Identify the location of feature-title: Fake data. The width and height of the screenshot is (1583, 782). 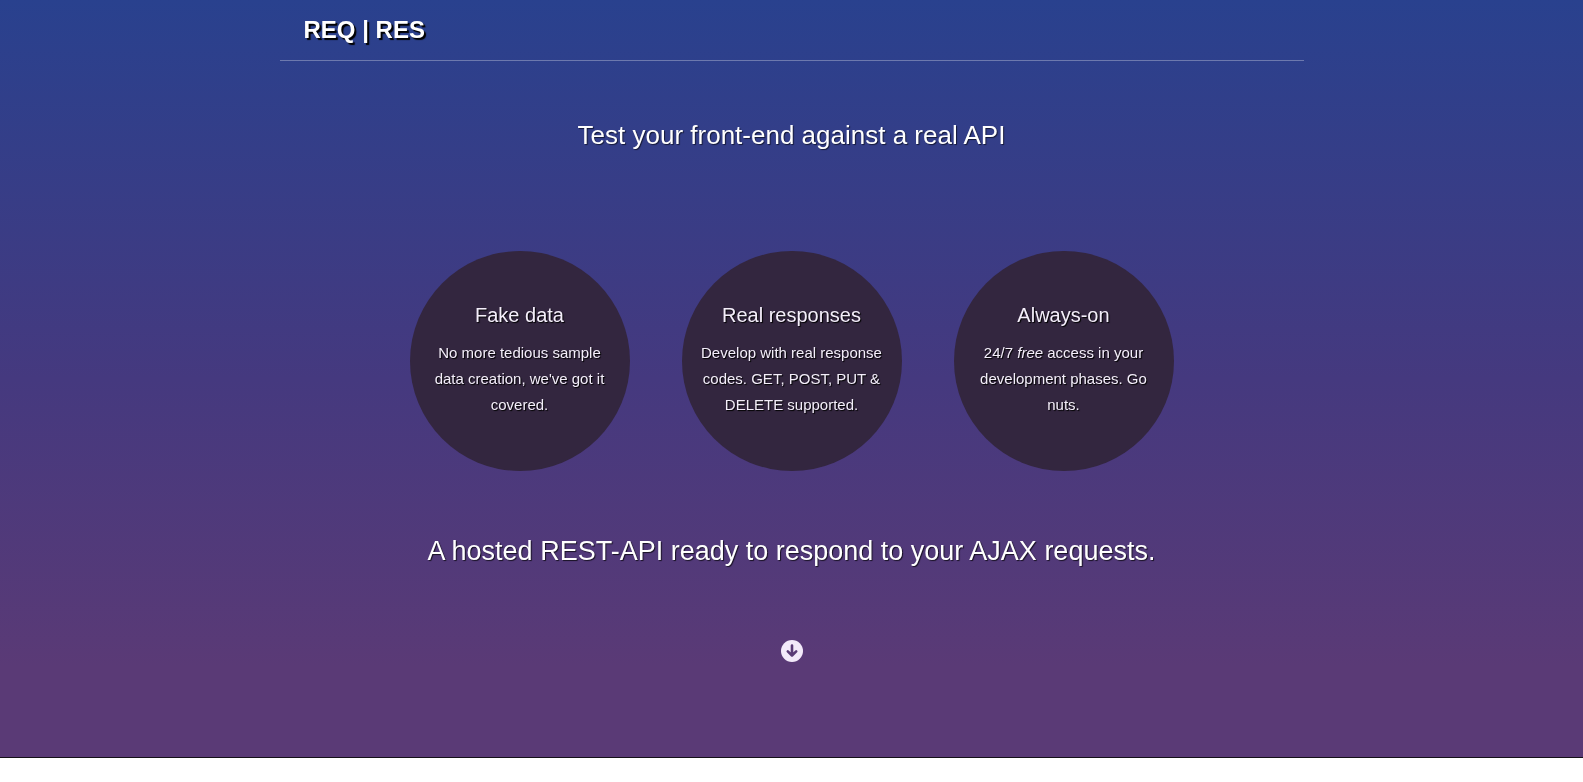
(519, 315).